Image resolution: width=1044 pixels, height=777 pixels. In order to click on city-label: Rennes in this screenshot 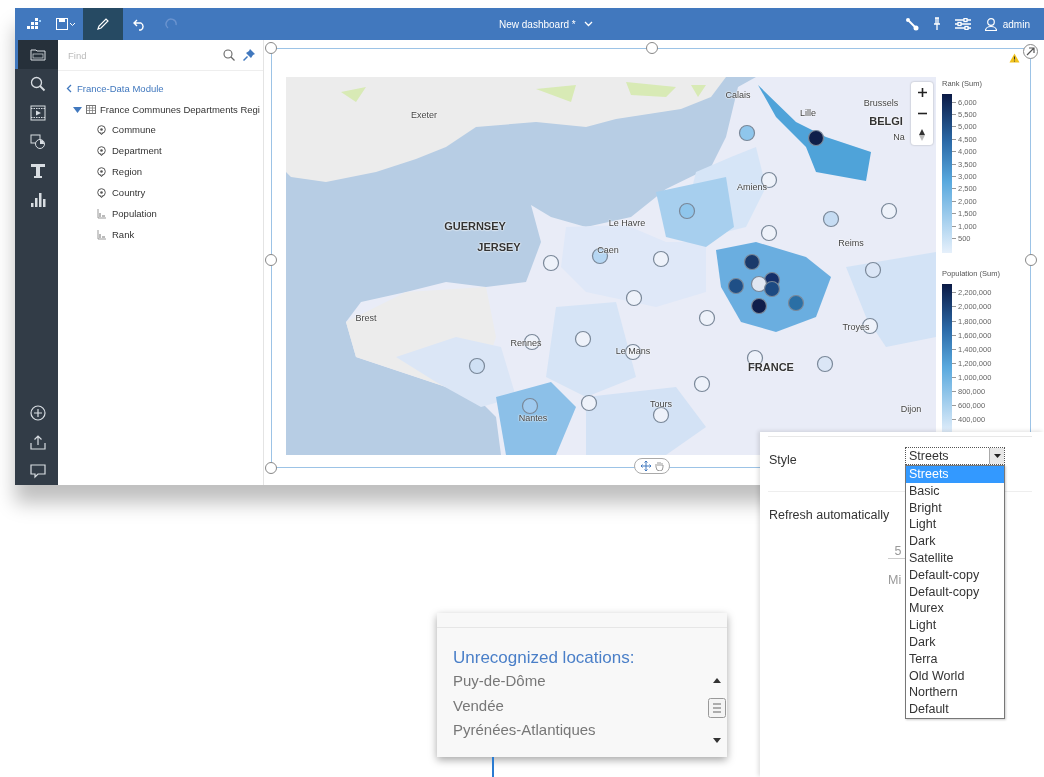, I will do `click(526, 343)`.